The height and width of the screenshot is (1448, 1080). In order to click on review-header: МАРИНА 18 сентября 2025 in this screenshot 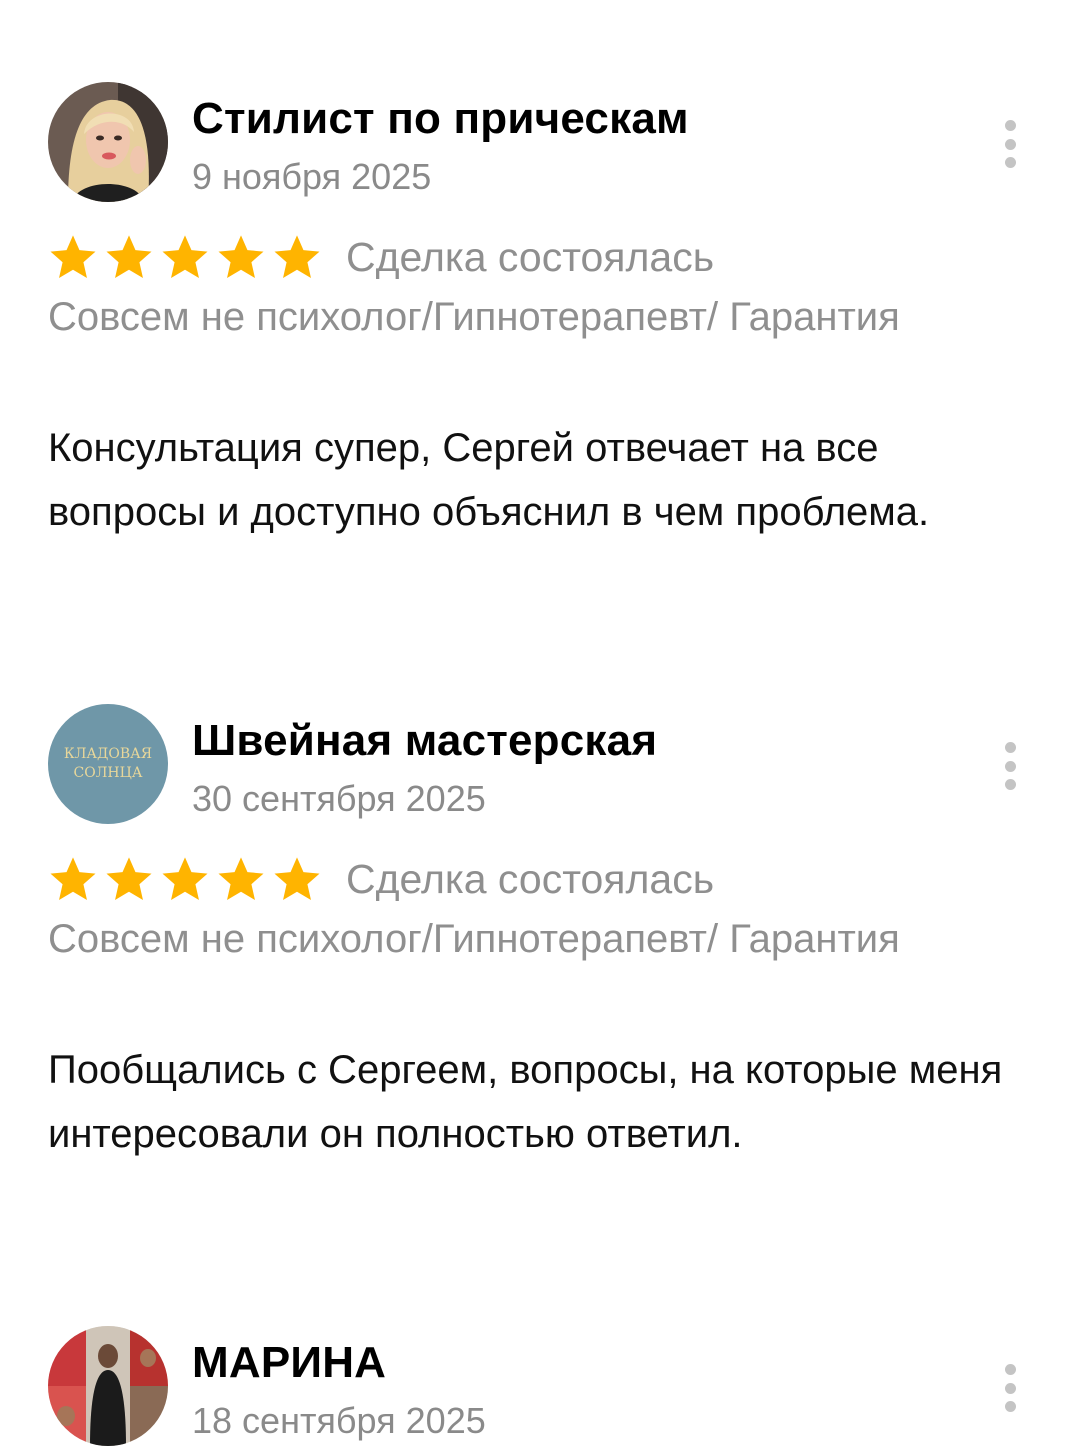, I will do `click(543, 1387)`.